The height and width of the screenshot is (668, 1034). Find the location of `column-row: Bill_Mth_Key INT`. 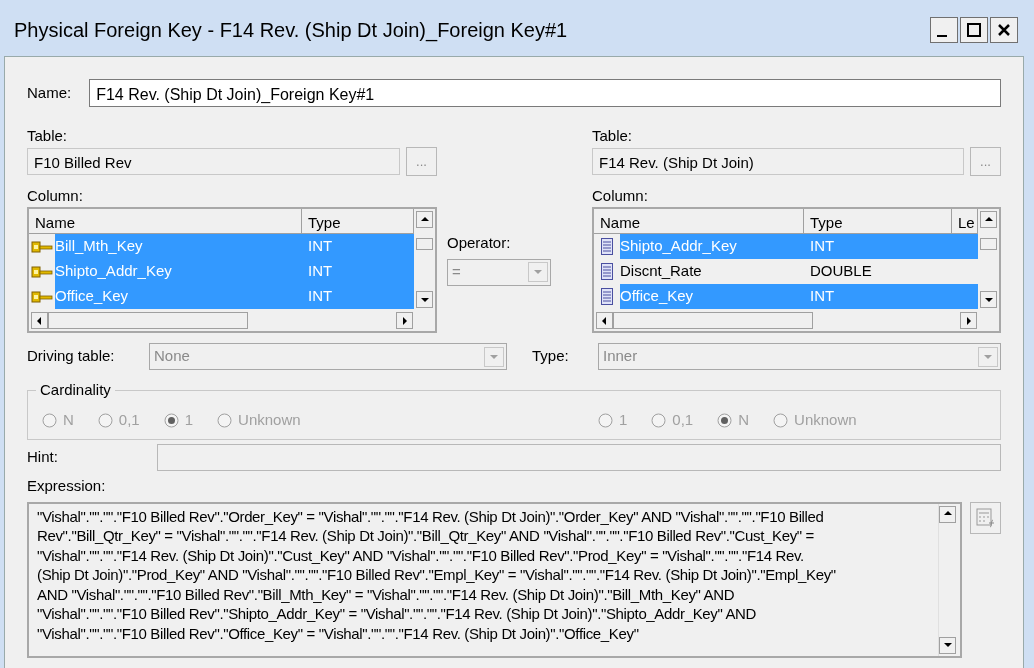

column-row: Bill_Mth_Key INT is located at coordinates (234, 246).